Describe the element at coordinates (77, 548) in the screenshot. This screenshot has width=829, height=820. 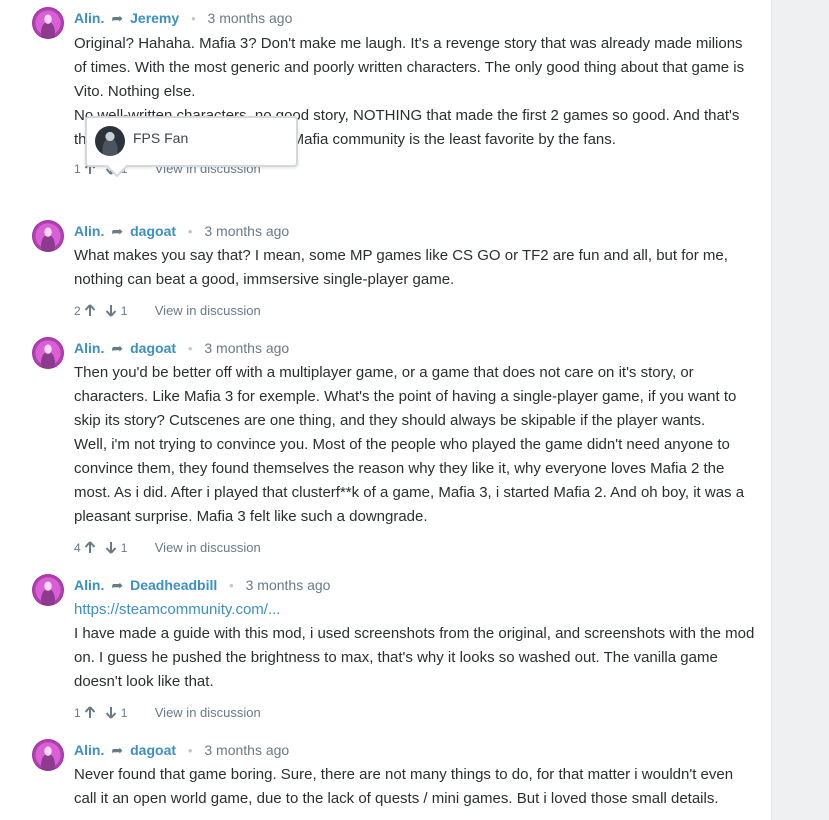
I see `upvote-count: 4` at that location.